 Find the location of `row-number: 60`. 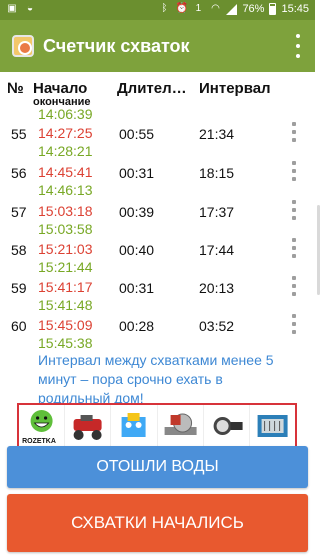

row-number: 60 is located at coordinates (19, 326).